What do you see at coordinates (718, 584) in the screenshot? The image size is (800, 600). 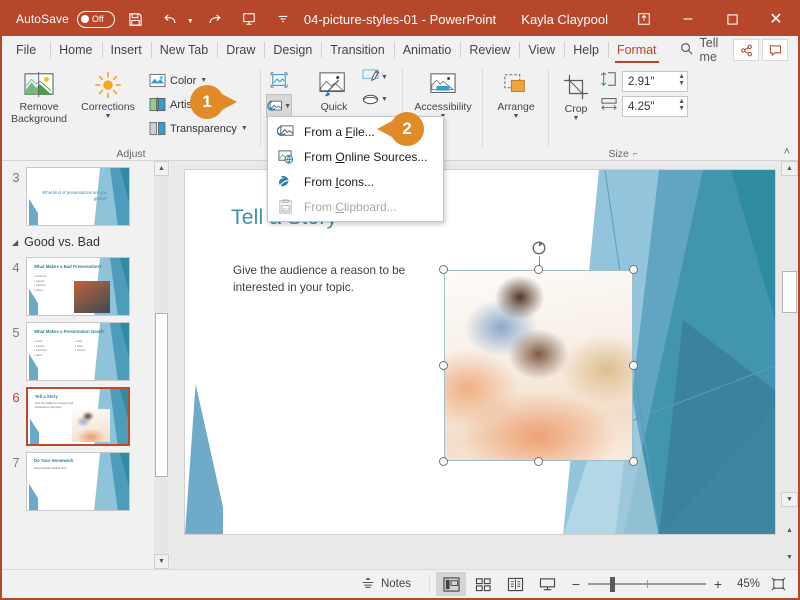 I see `zoom-in-button: +` at bounding box center [718, 584].